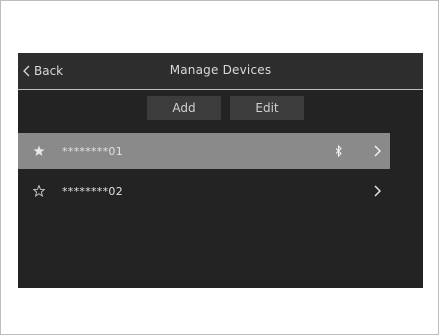 The width and height of the screenshot is (439, 335). I want to click on edit-button: Edit, so click(267, 108).